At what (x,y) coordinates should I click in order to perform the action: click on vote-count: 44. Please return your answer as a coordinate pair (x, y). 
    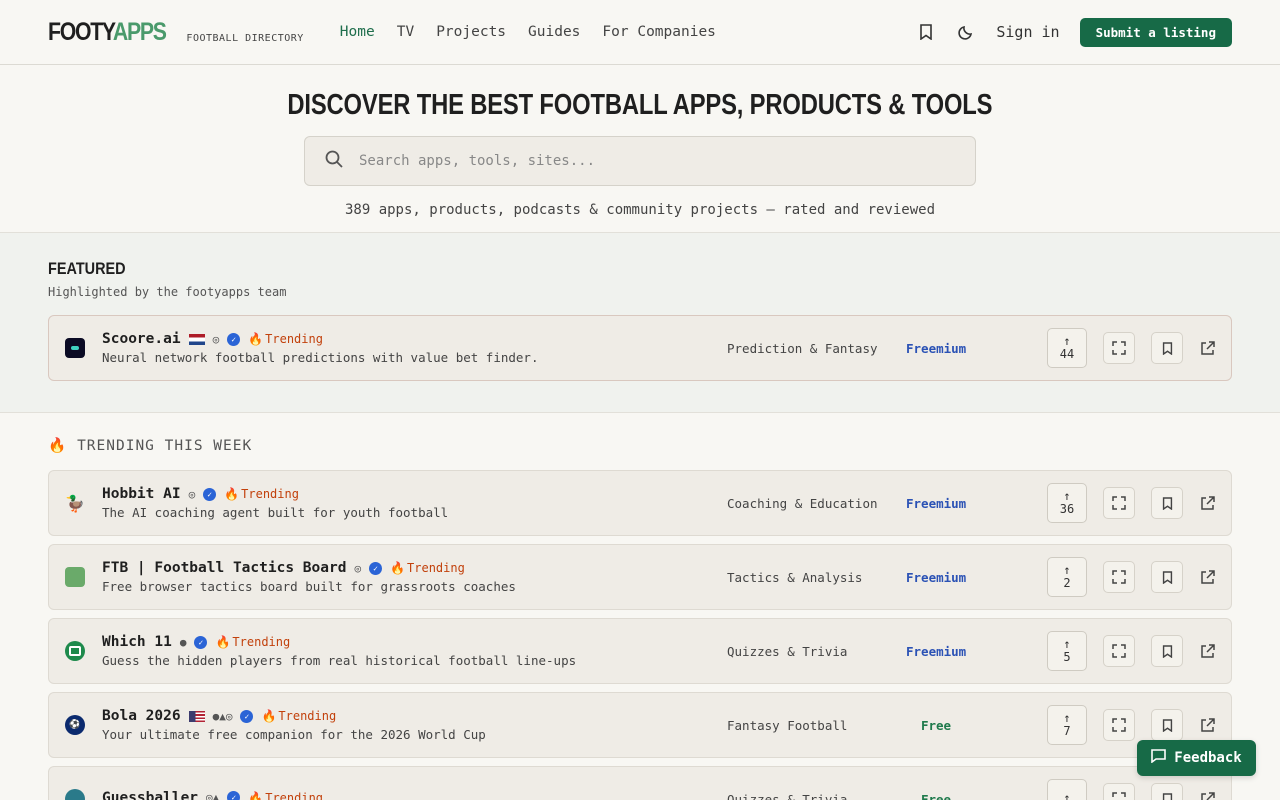
    Looking at the image, I should click on (1067, 354).